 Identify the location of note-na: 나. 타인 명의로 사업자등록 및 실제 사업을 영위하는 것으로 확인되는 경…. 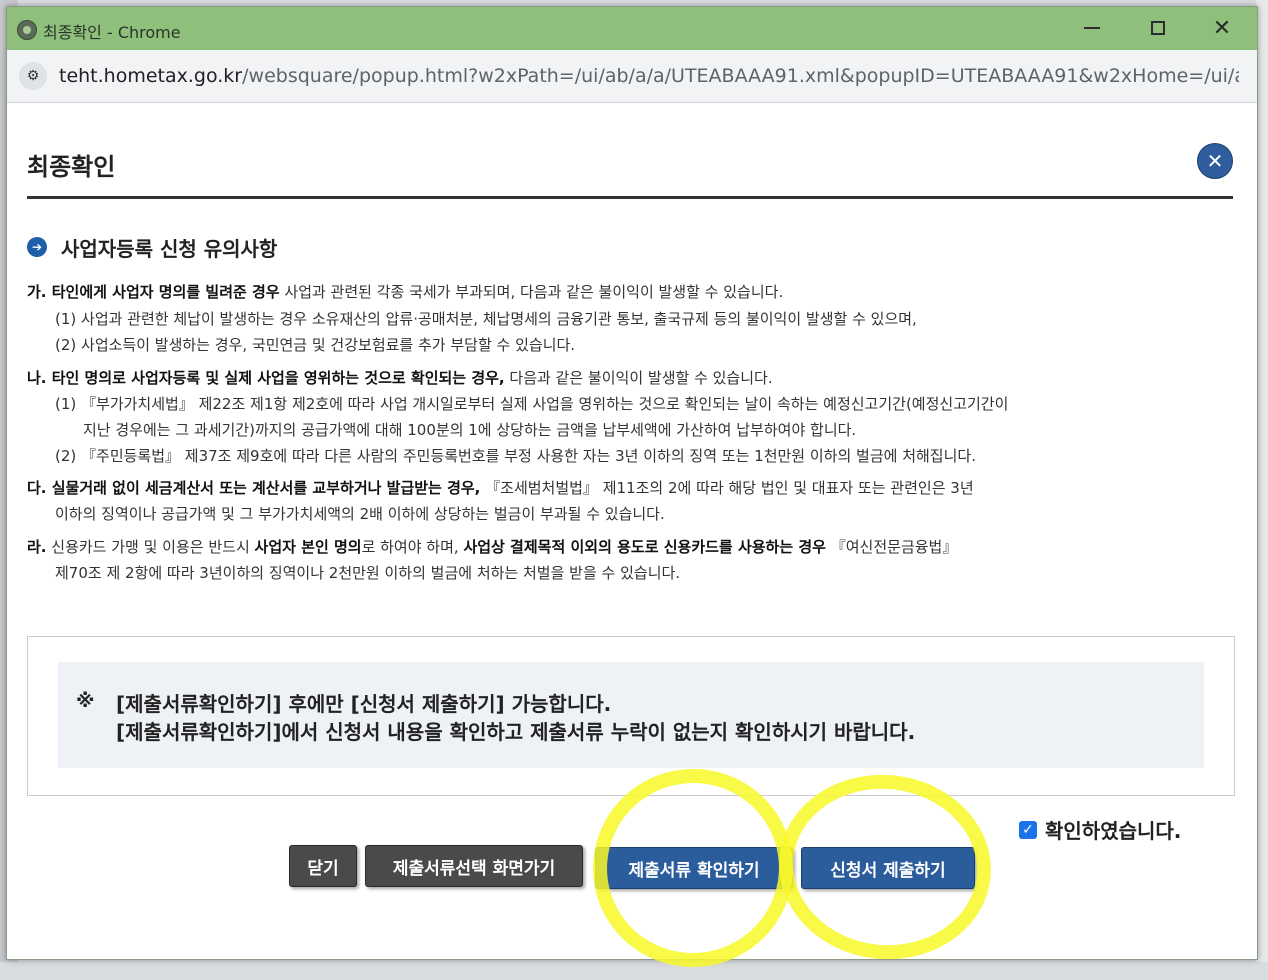
(400, 377).